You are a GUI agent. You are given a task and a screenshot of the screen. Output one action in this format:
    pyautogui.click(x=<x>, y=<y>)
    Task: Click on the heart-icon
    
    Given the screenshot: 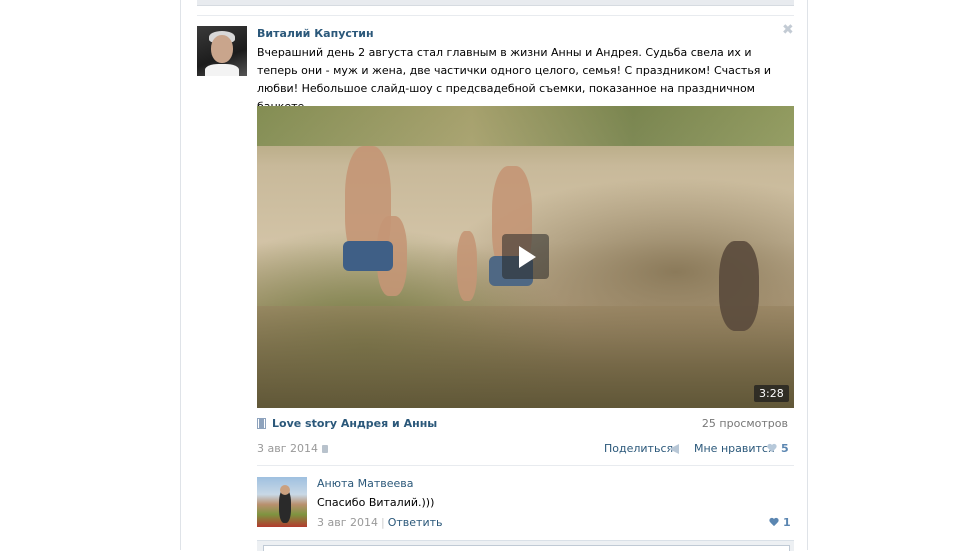 What is the action you would take?
    pyautogui.click(x=772, y=448)
    